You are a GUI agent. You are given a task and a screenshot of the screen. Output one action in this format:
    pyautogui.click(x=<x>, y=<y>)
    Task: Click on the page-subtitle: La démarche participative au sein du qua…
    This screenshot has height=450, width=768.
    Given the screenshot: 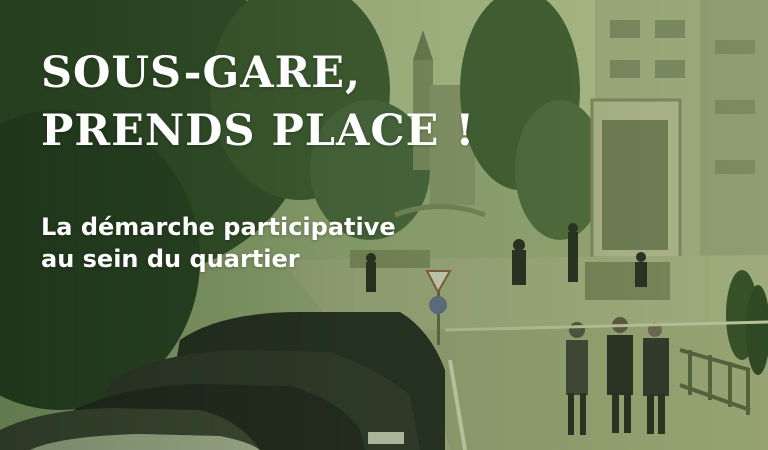 What is the action you would take?
    pyautogui.click(x=271, y=243)
    